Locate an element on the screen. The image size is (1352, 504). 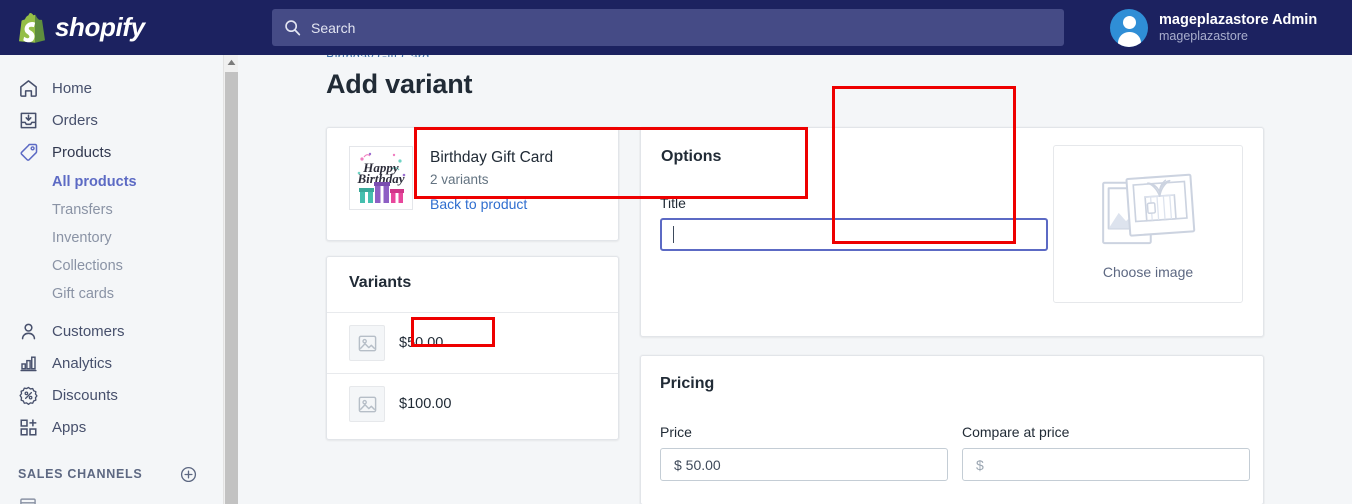
scroll-up-arrow-icon is located at coordinates (231, 62).